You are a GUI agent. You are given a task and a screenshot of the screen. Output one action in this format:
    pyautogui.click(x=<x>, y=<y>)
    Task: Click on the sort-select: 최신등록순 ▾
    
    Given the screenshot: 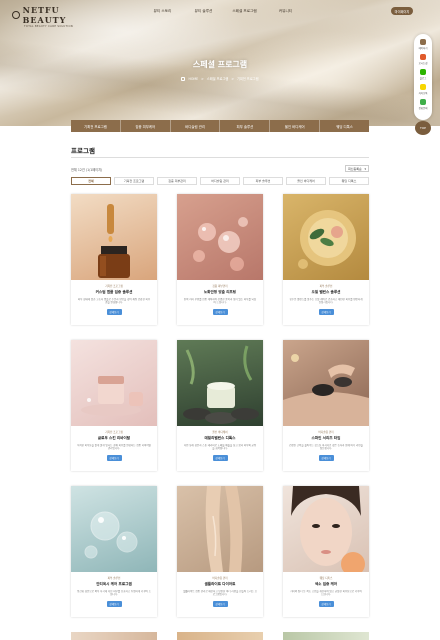 What is the action you would take?
    pyautogui.click(x=357, y=168)
    